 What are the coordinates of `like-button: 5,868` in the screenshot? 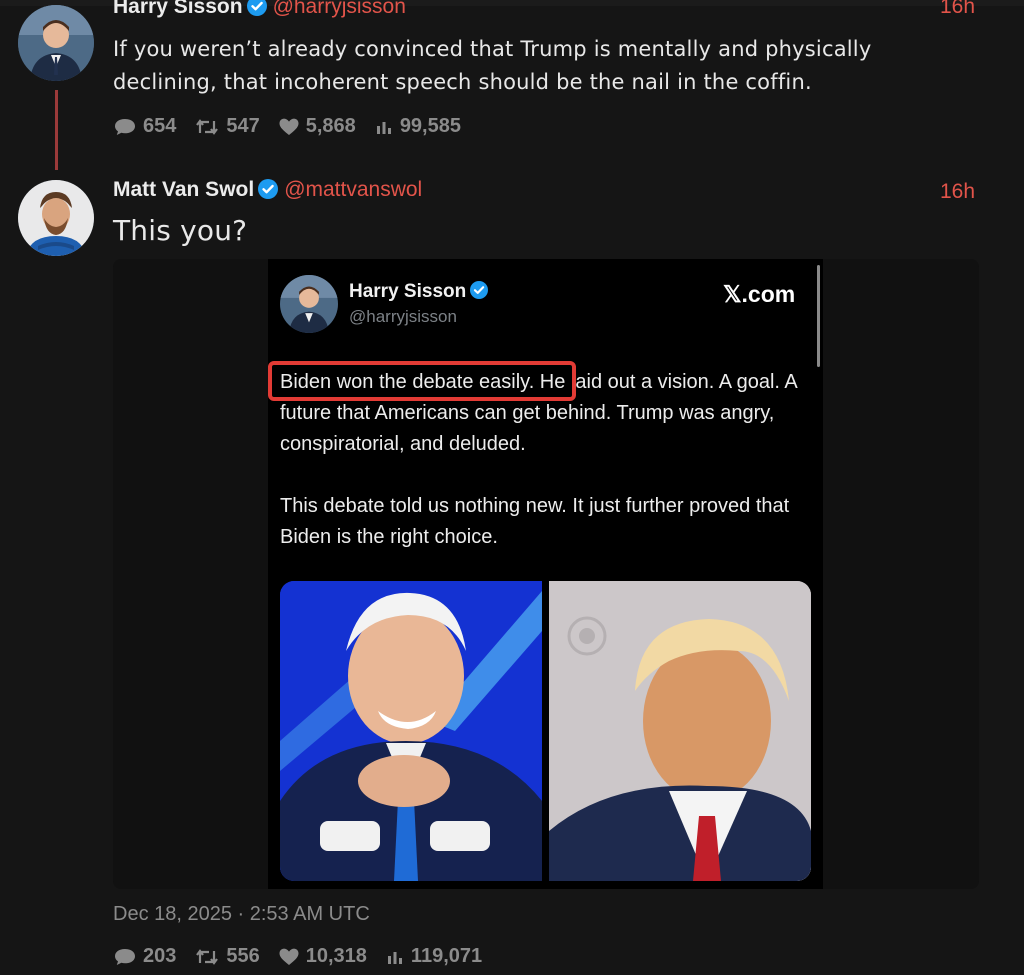 It's located at (317, 126).